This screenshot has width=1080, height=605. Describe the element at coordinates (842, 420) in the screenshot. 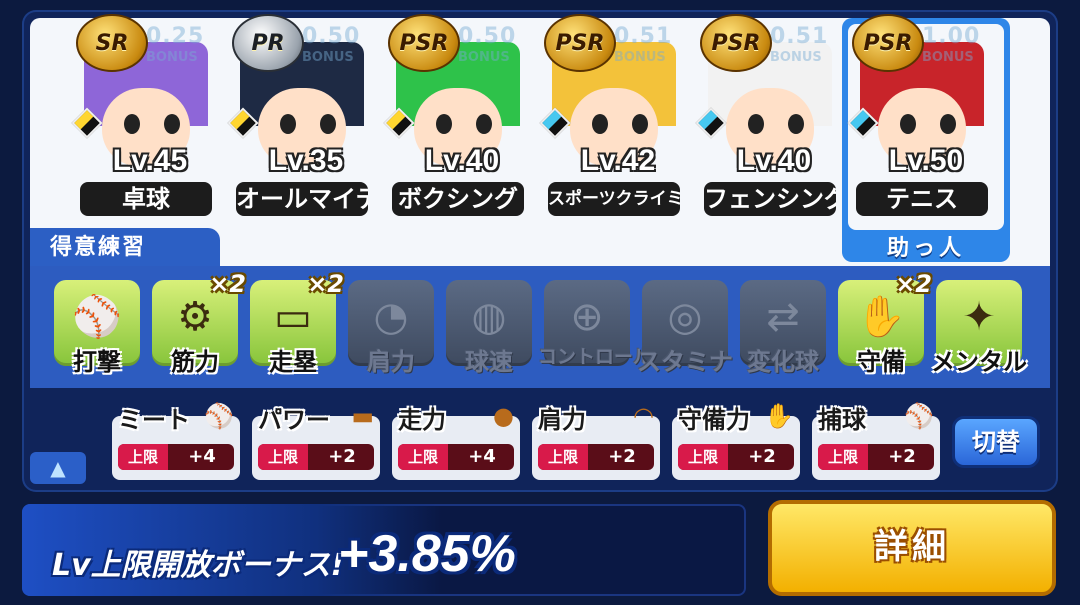

I see `limit-stat-name: 捕球` at that location.